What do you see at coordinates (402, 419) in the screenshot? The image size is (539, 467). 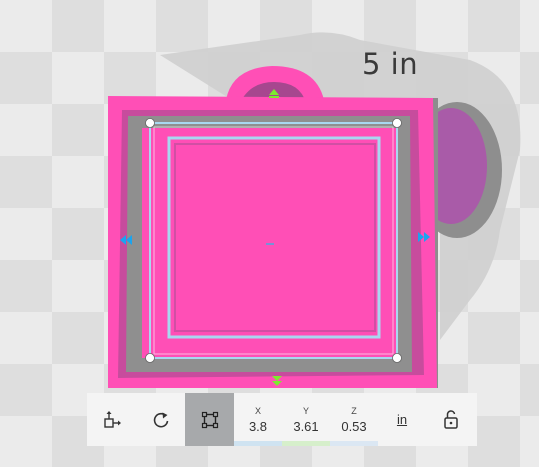 I see `unit-toggle: in` at bounding box center [402, 419].